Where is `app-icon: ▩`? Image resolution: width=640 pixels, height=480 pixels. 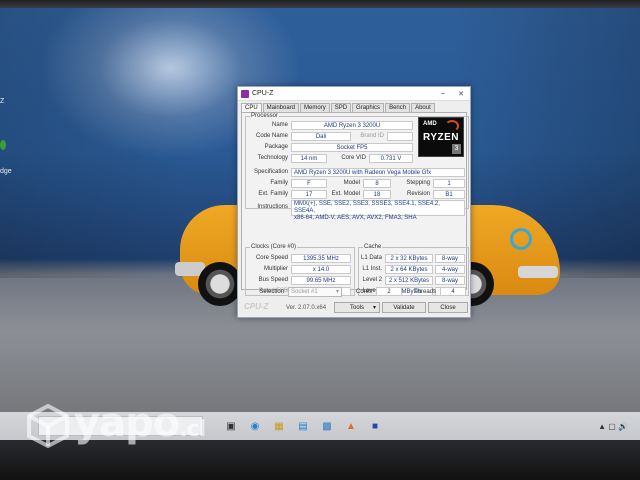 app-icon: ▩ is located at coordinates (327, 426).